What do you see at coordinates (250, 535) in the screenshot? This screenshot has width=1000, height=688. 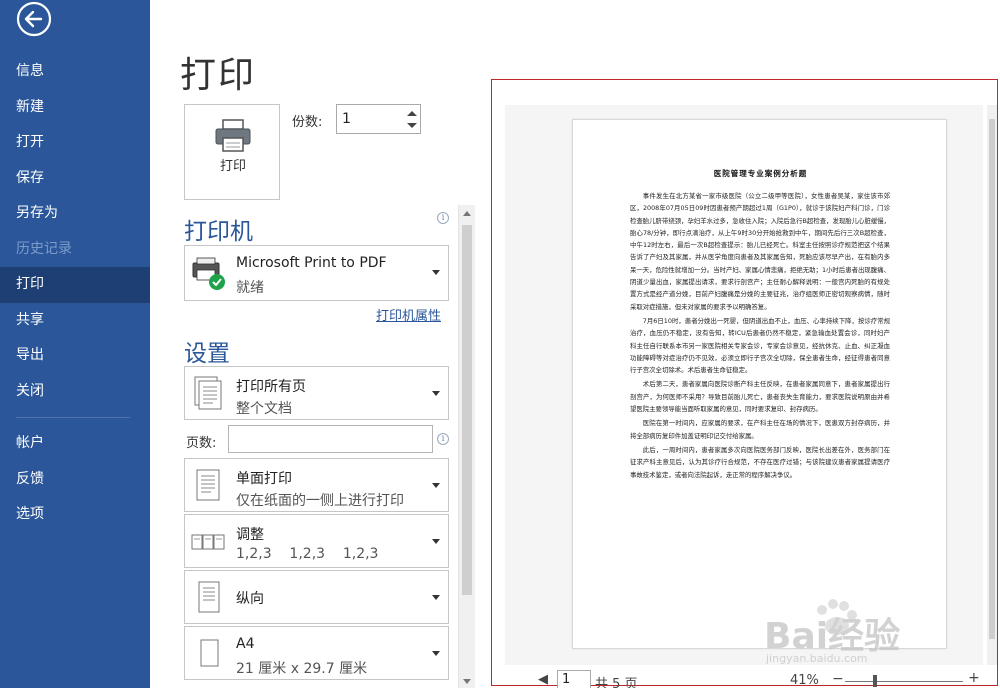 I see `collate-title: 调整` at bounding box center [250, 535].